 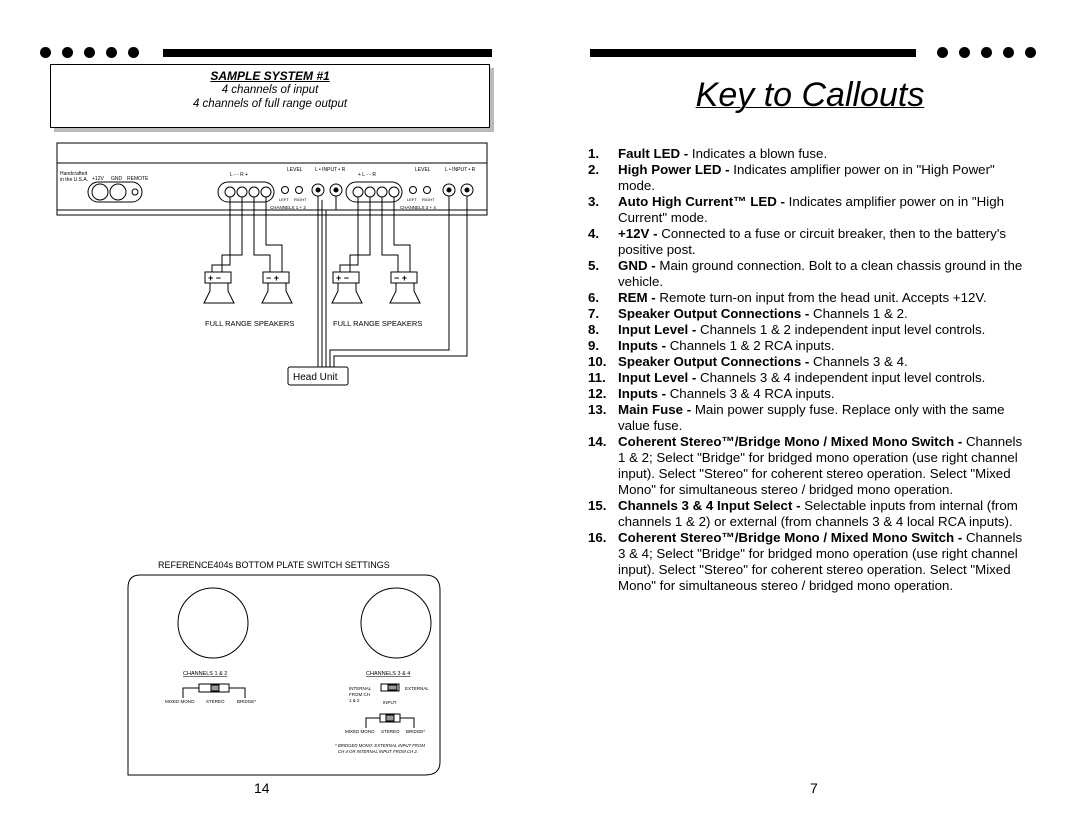 I want to click on speaker-group-label: FULL RANGE SPEAKERS, so click(x=249, y=323).